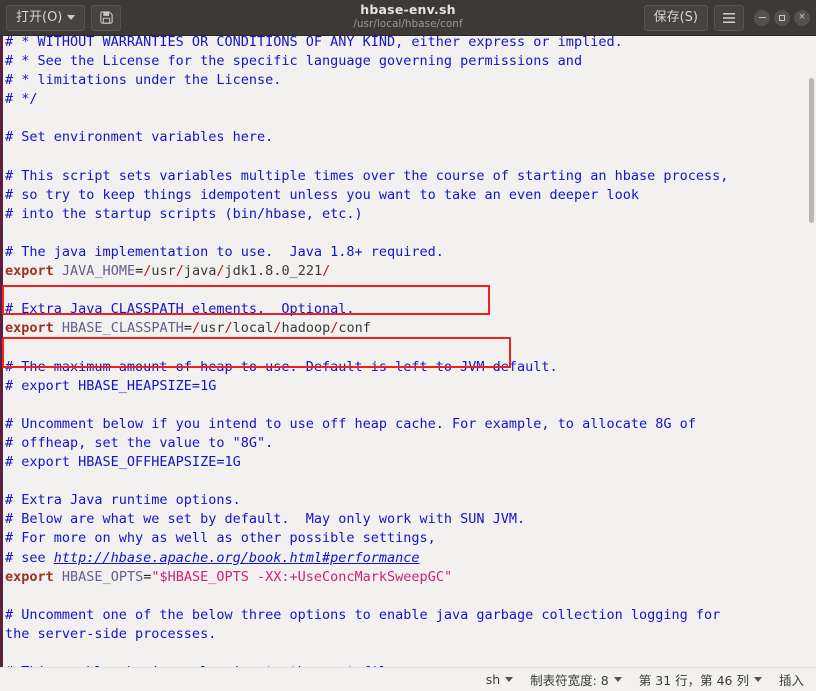 This screenshot has height=691, width=816. I want to click on save-button: 保存(S), so click(675, 17).